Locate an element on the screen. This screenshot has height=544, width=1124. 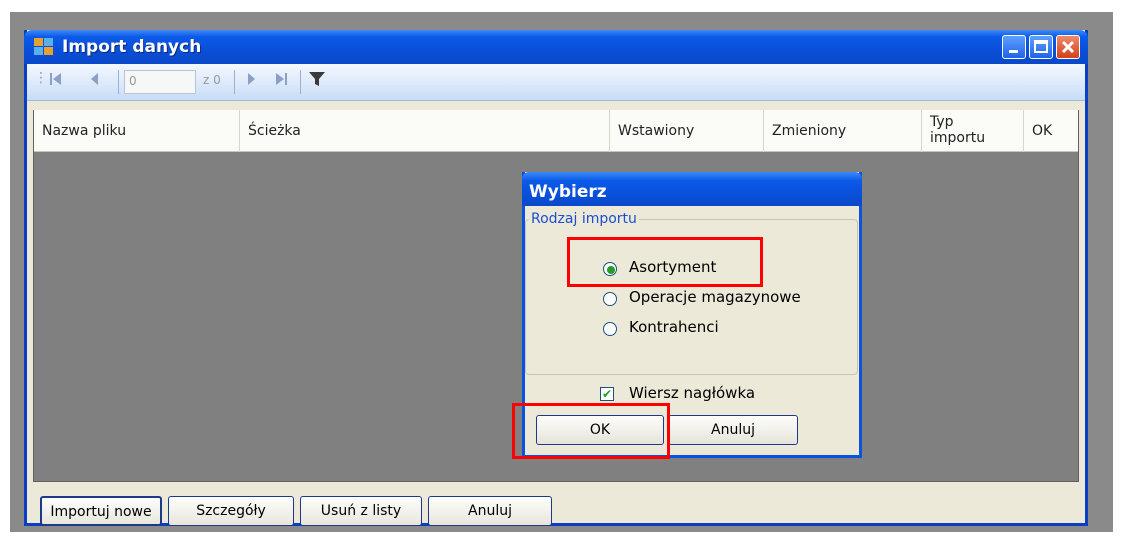
column-header-file-name: Nazwa pliku is located at coordinates (137, 131).